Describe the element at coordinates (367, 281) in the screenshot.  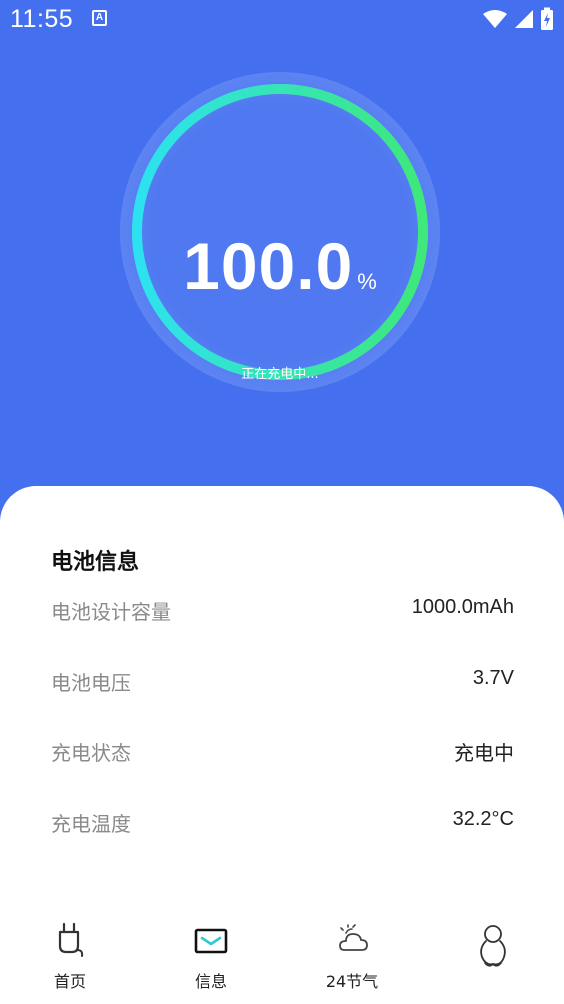
I see `percent-sign: %` at that location.